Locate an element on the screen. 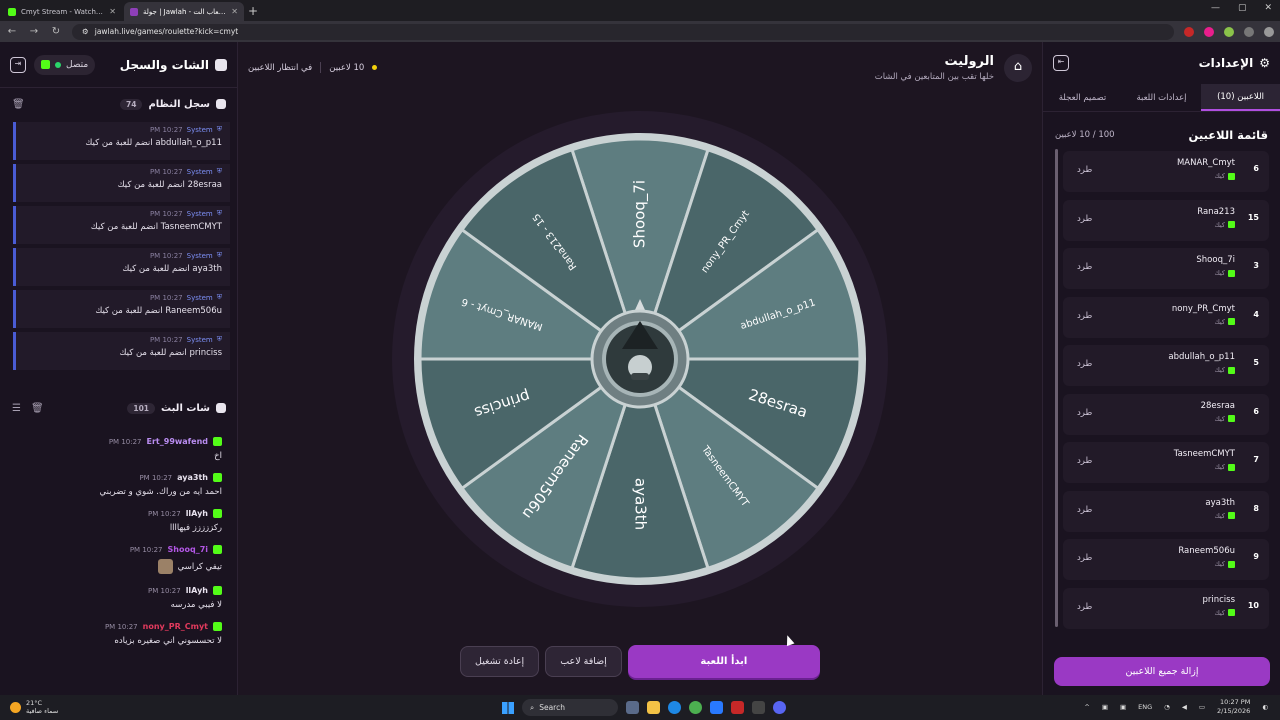  edge-icon is located at coordinates (674, 707).